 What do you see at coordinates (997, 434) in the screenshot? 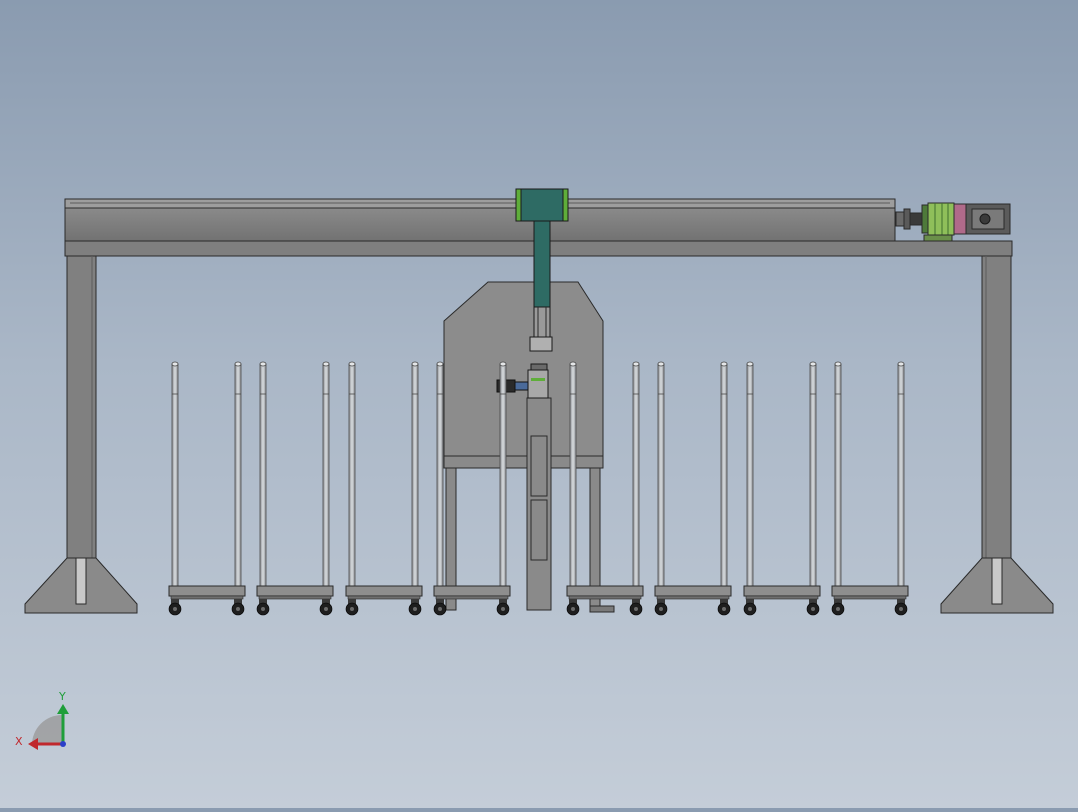
I see `gantry-right-leg` at bounding box center [997, 434].